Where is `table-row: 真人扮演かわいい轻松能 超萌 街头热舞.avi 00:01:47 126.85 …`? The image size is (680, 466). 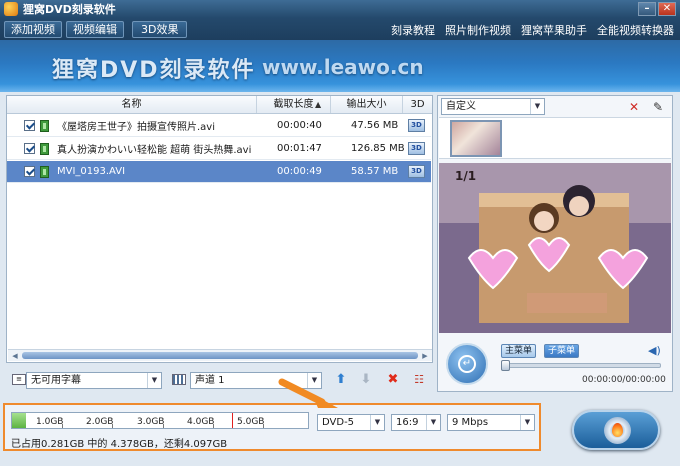 table-row: 真人扮演かわいい轻松能 超萌 街头热舞.avi 00:01:47 126.85 … is located at coordinates (219, 149).